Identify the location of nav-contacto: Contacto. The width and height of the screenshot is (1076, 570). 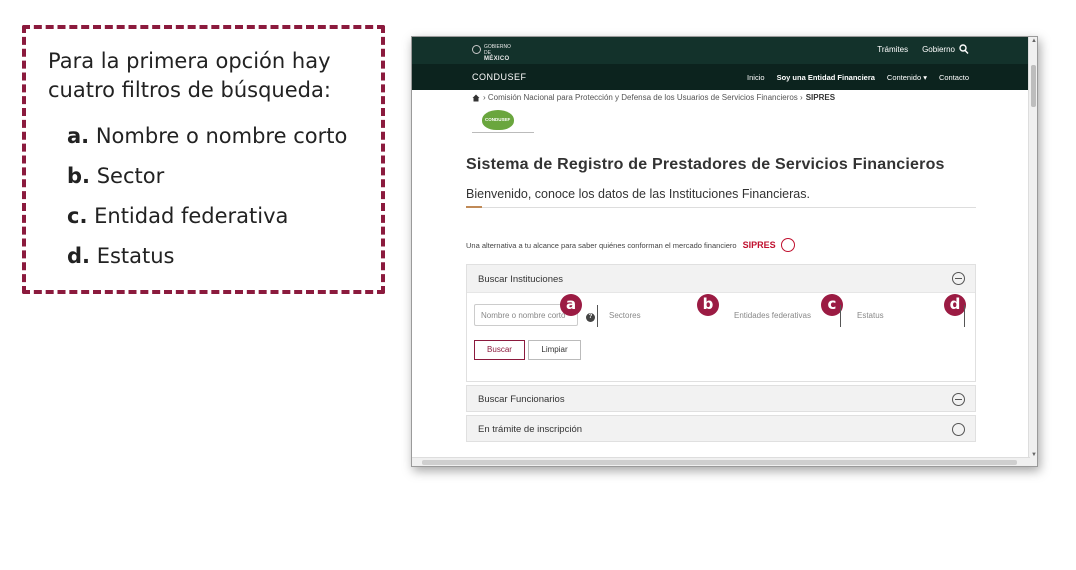
(954, 77).